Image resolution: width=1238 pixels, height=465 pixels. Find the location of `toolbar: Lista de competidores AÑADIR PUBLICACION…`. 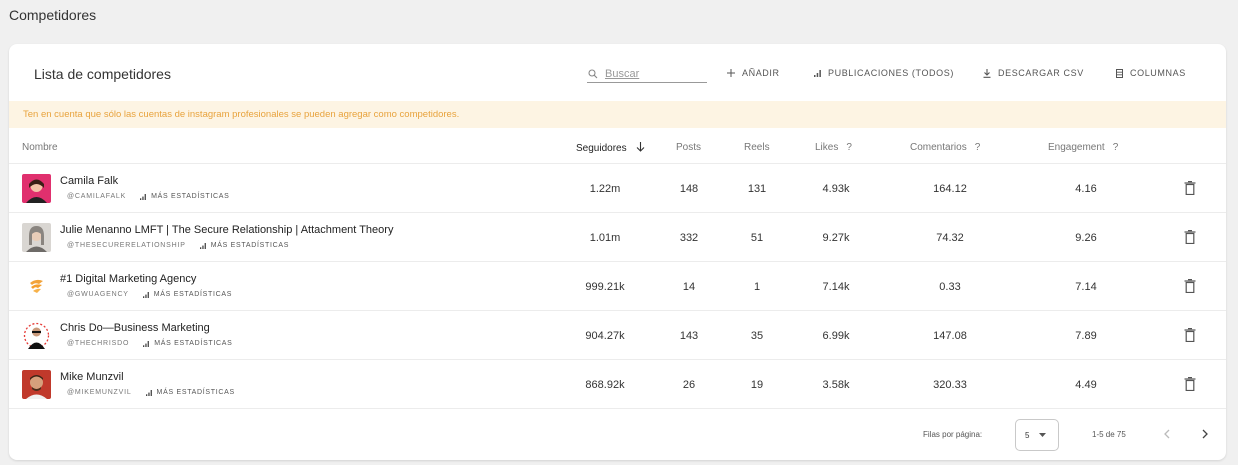

toolbar: Lista de competidores AÑADIR PUBLICACION… is located at coordinates (617, 72).